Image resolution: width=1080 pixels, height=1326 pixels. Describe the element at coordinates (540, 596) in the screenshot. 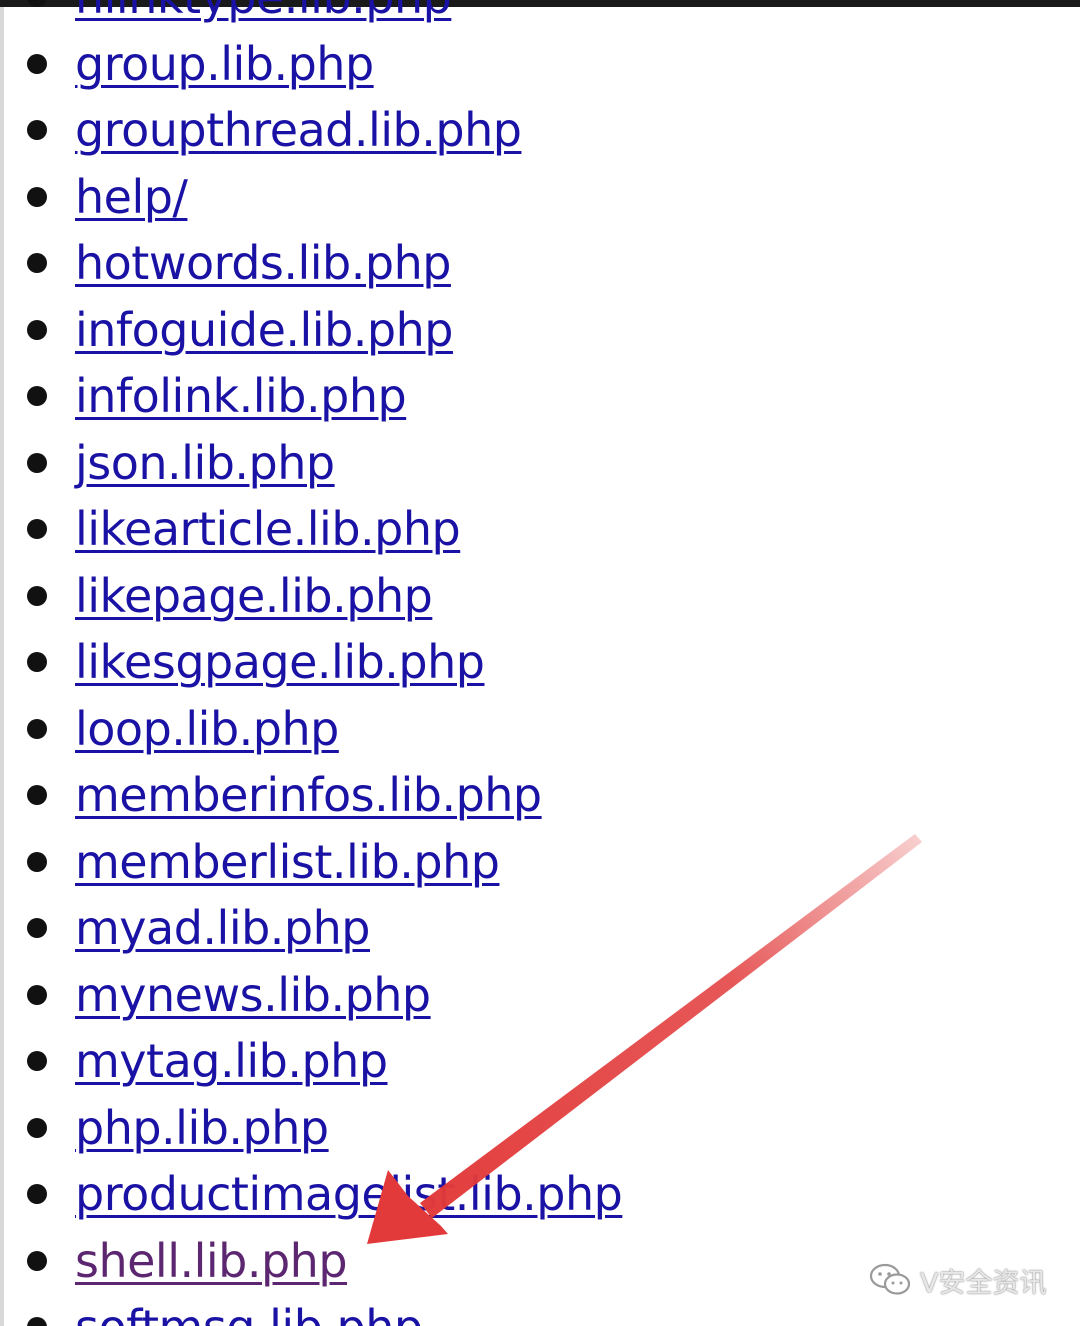

I see `list-item: likepage.lib.php` at that location.